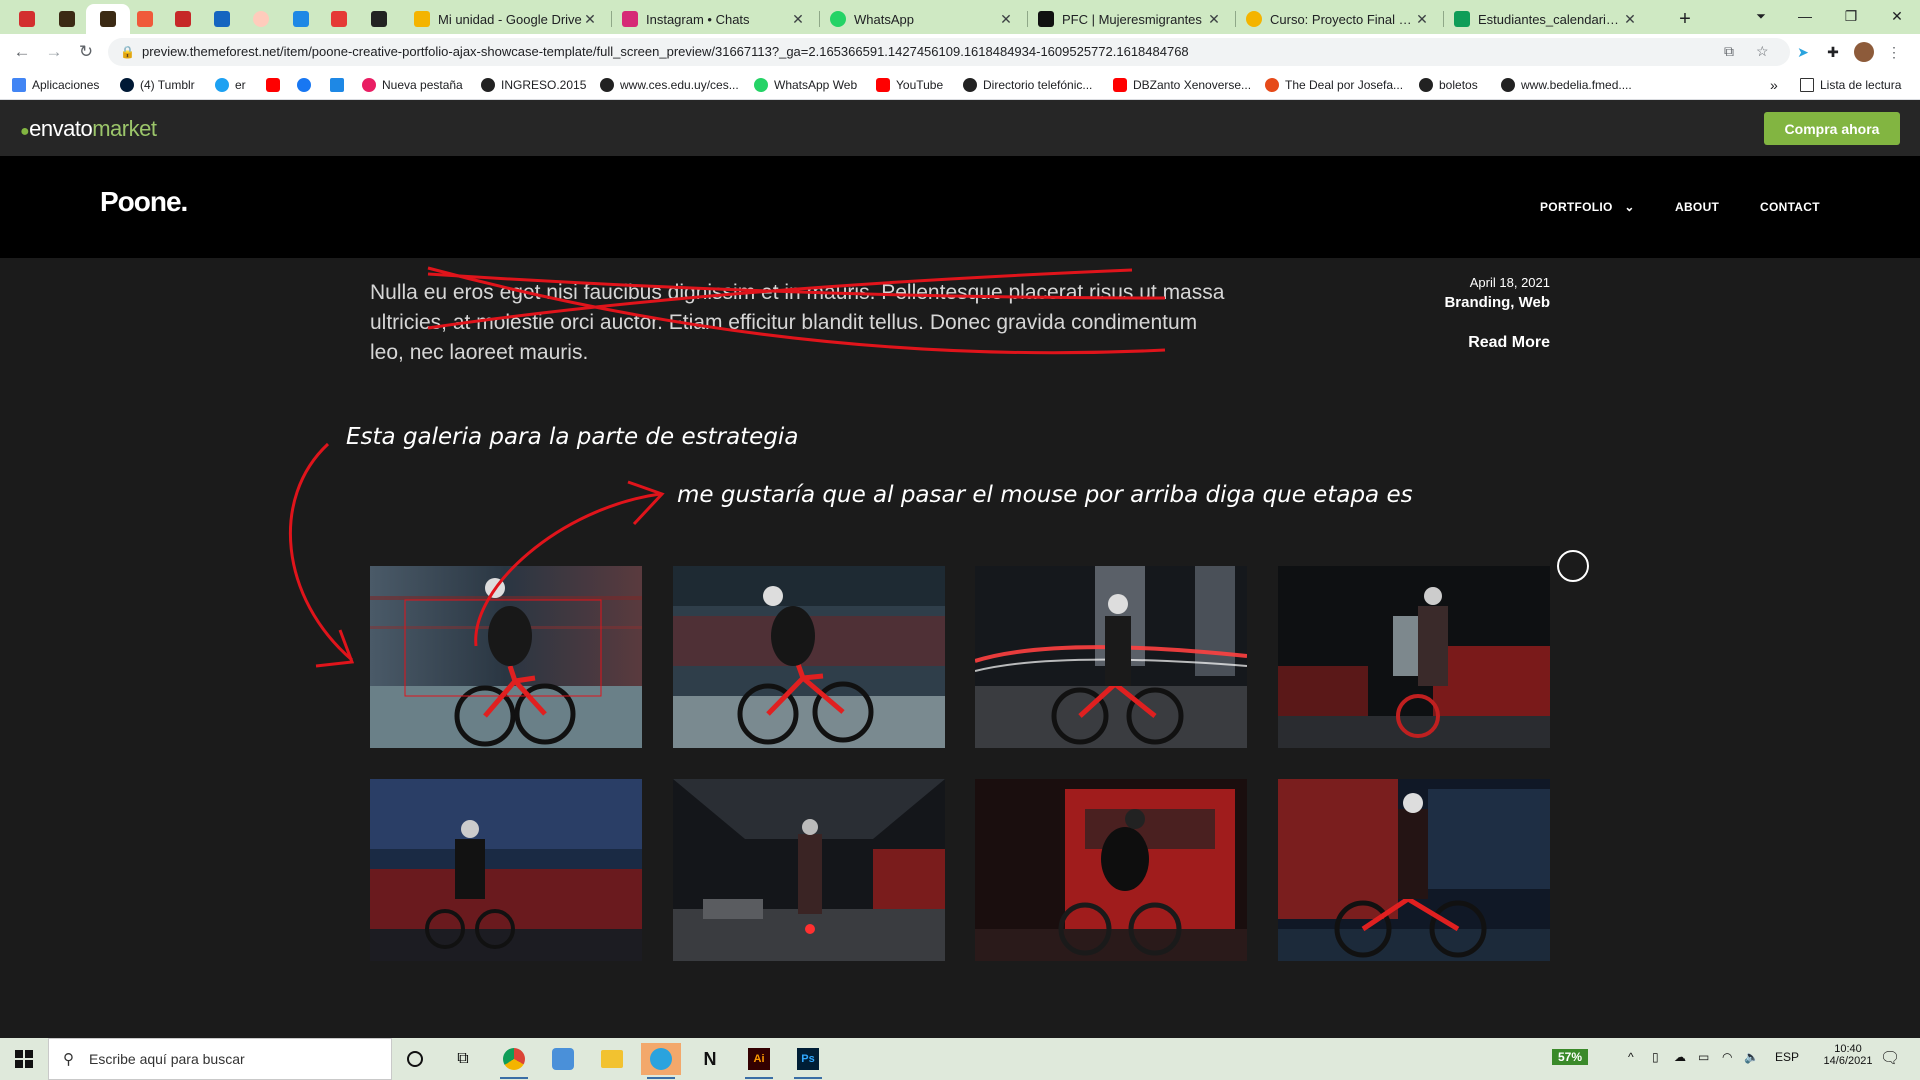 The width and height of the screenshot is (1920, 1080). What do you see at coordinates (1751, 1057) in the screenshot?
I see `volume-icon: 🔈` at bounding box center [1751, 1057].